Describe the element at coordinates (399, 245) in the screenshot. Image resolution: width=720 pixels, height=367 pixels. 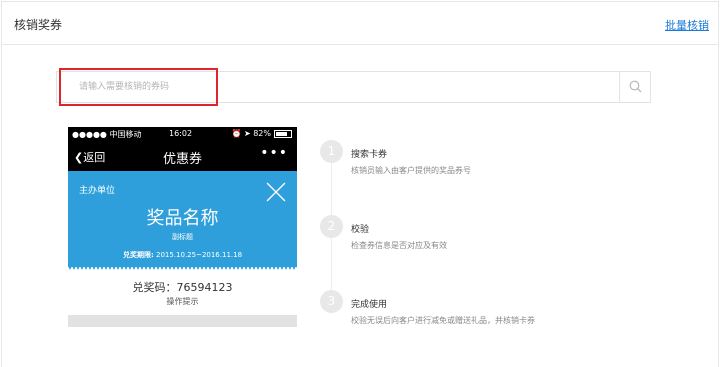
I see `step-description: 检查券信息是否对应及有效` at that location.